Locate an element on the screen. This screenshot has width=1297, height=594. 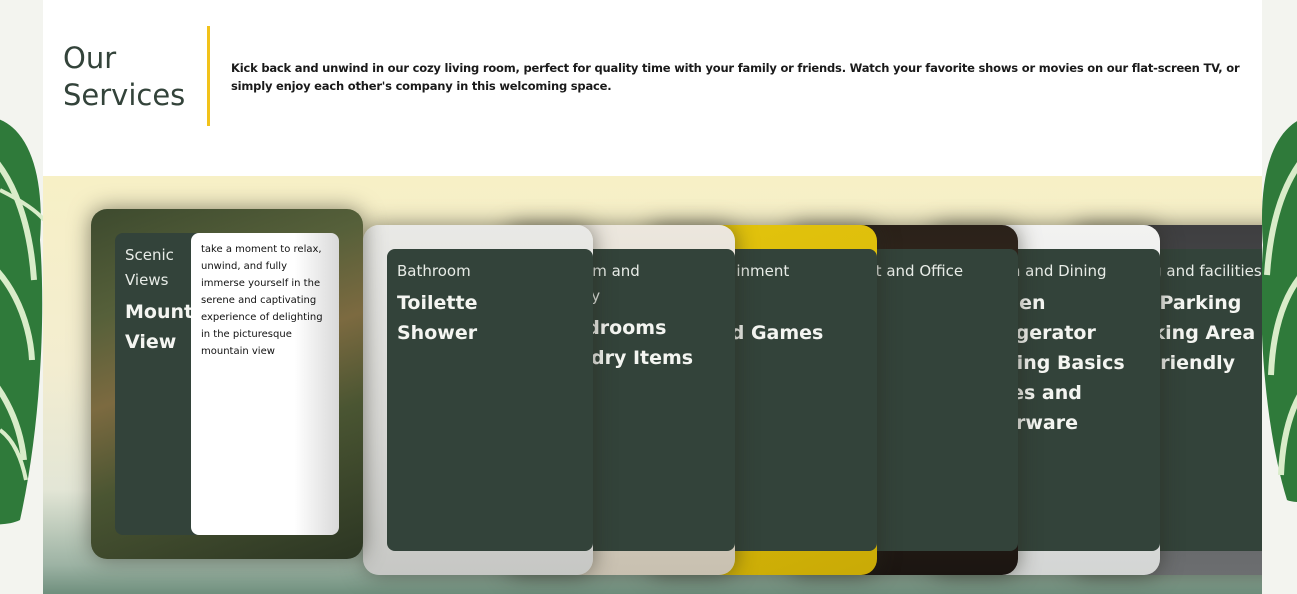
page-title: Our Services is located at coordinates (124, 77).